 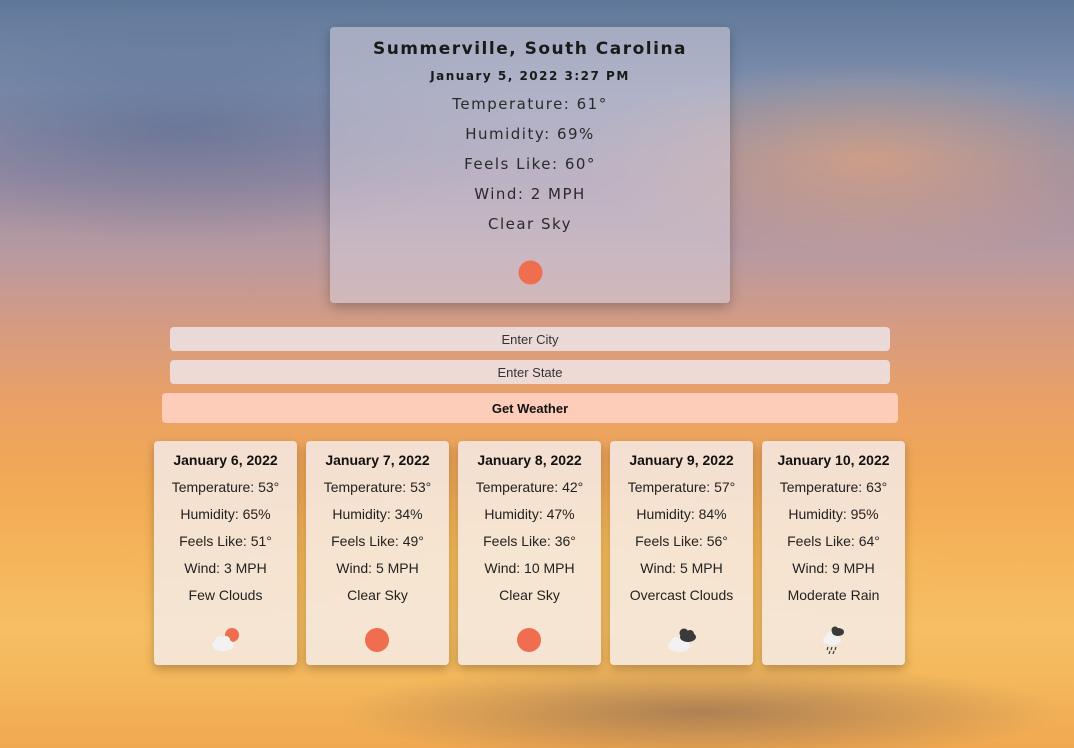 What do you see at coordinates (833, 595) in the screenshot?
I see `forecast-description: Moderate Rain` at bounding box center [833, 595].